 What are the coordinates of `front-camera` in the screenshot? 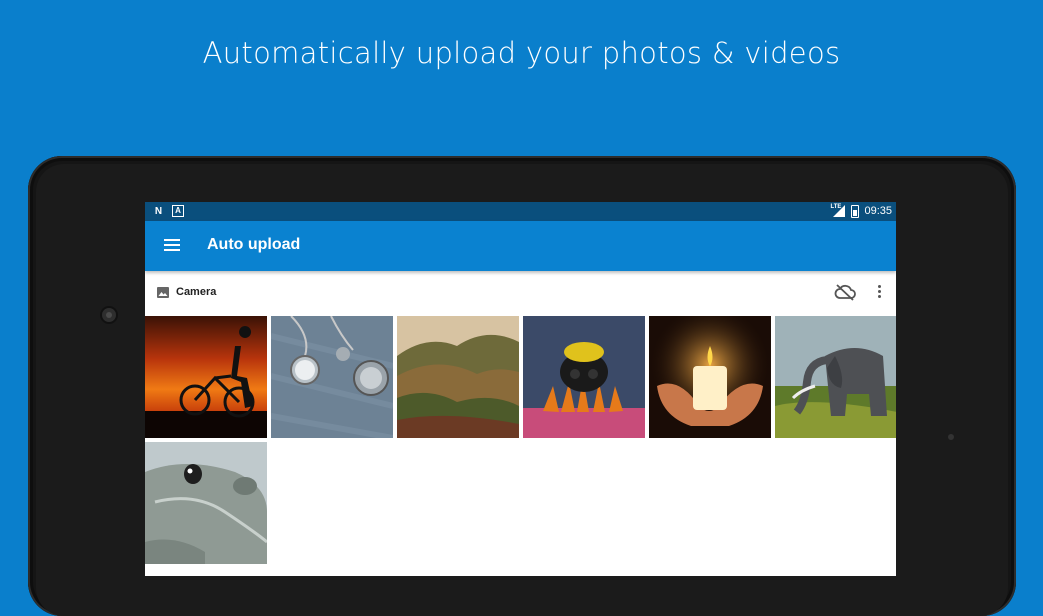 It's located at (109, 315).